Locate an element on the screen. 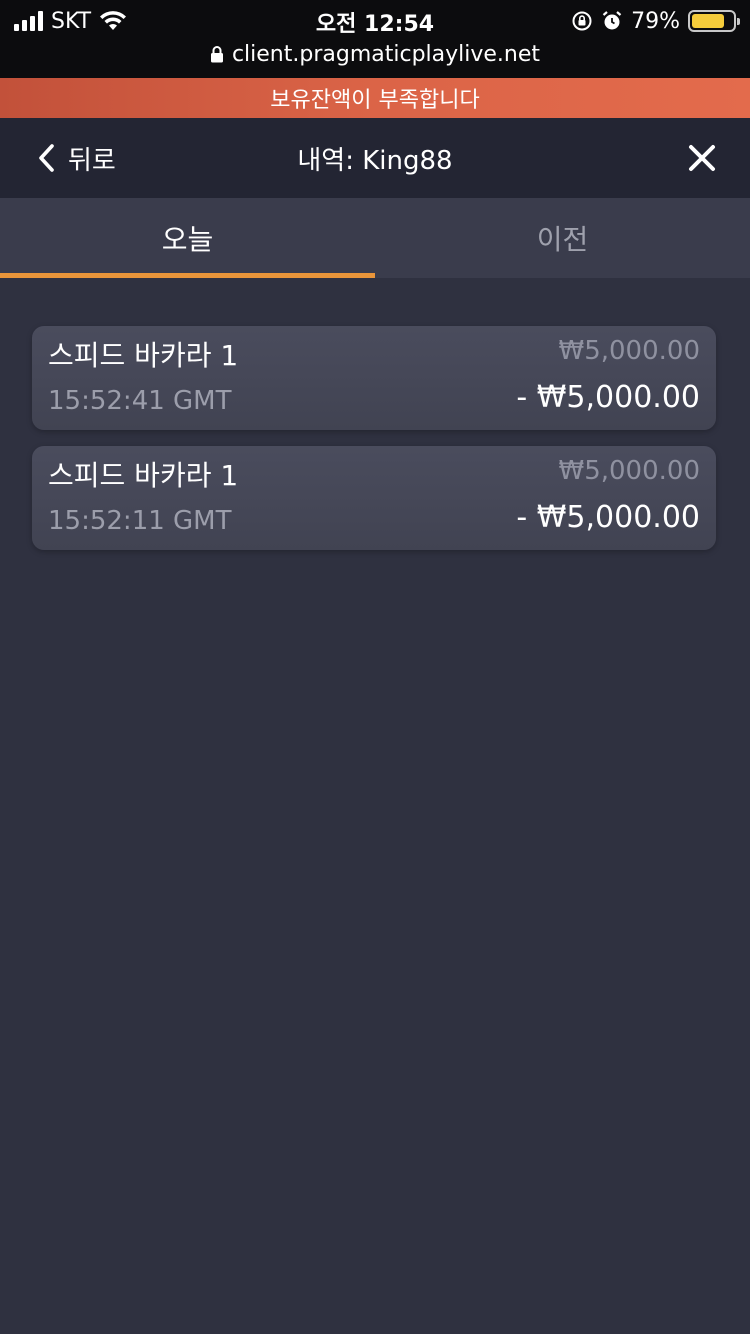 This screenshot has width=750, height=1334. rotation-lock-icon is located at coordinates (582, 21).